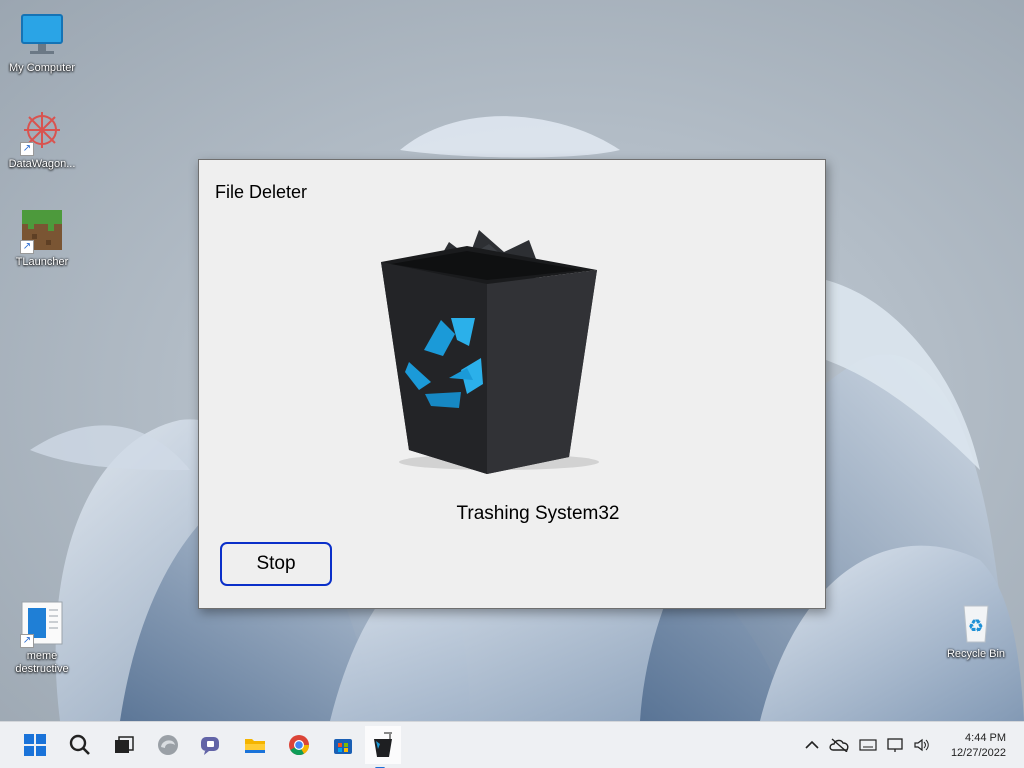  I want to click on volume-icon, so click(922, 745).